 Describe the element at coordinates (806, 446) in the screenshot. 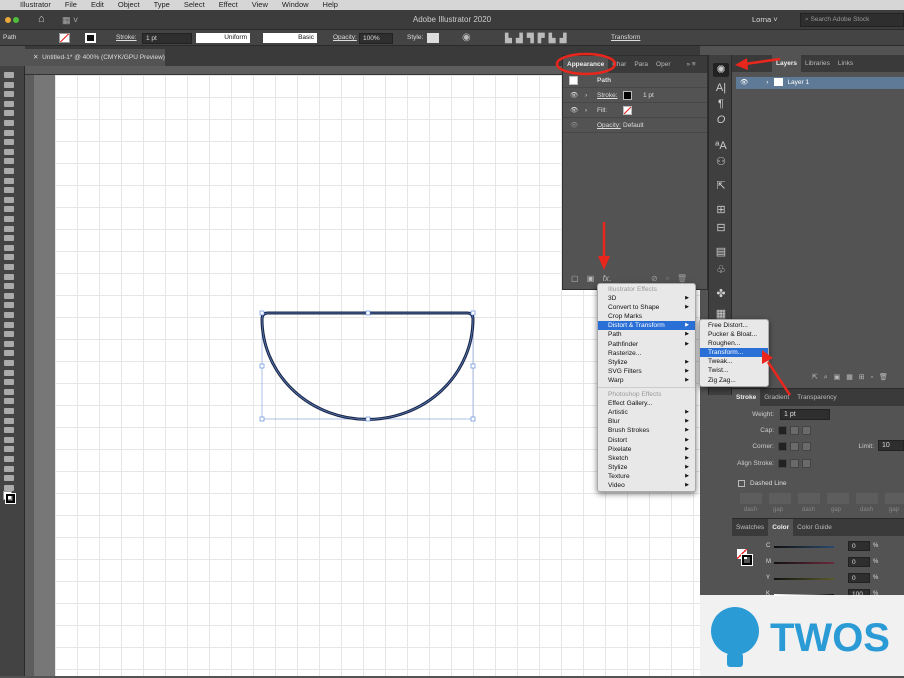

I see `bevel-join-button` at that location.